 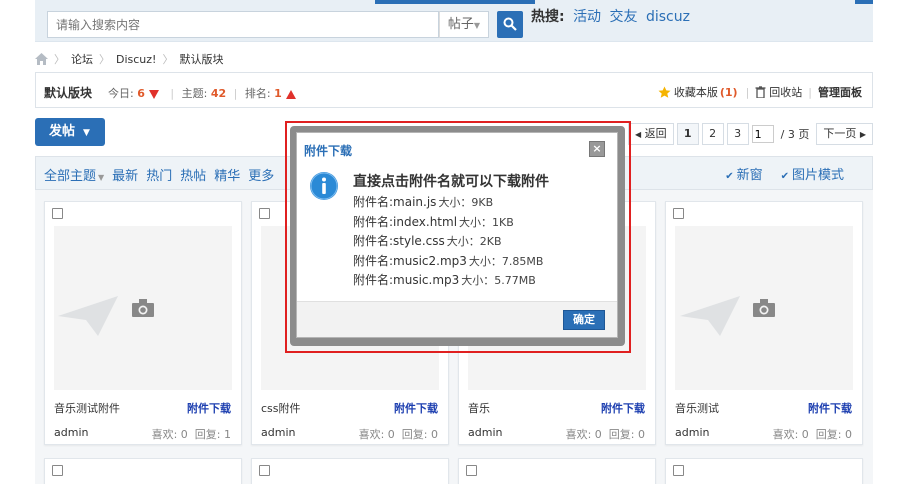 I want to click on hot-link: discuz, so click(x=668, y=17).